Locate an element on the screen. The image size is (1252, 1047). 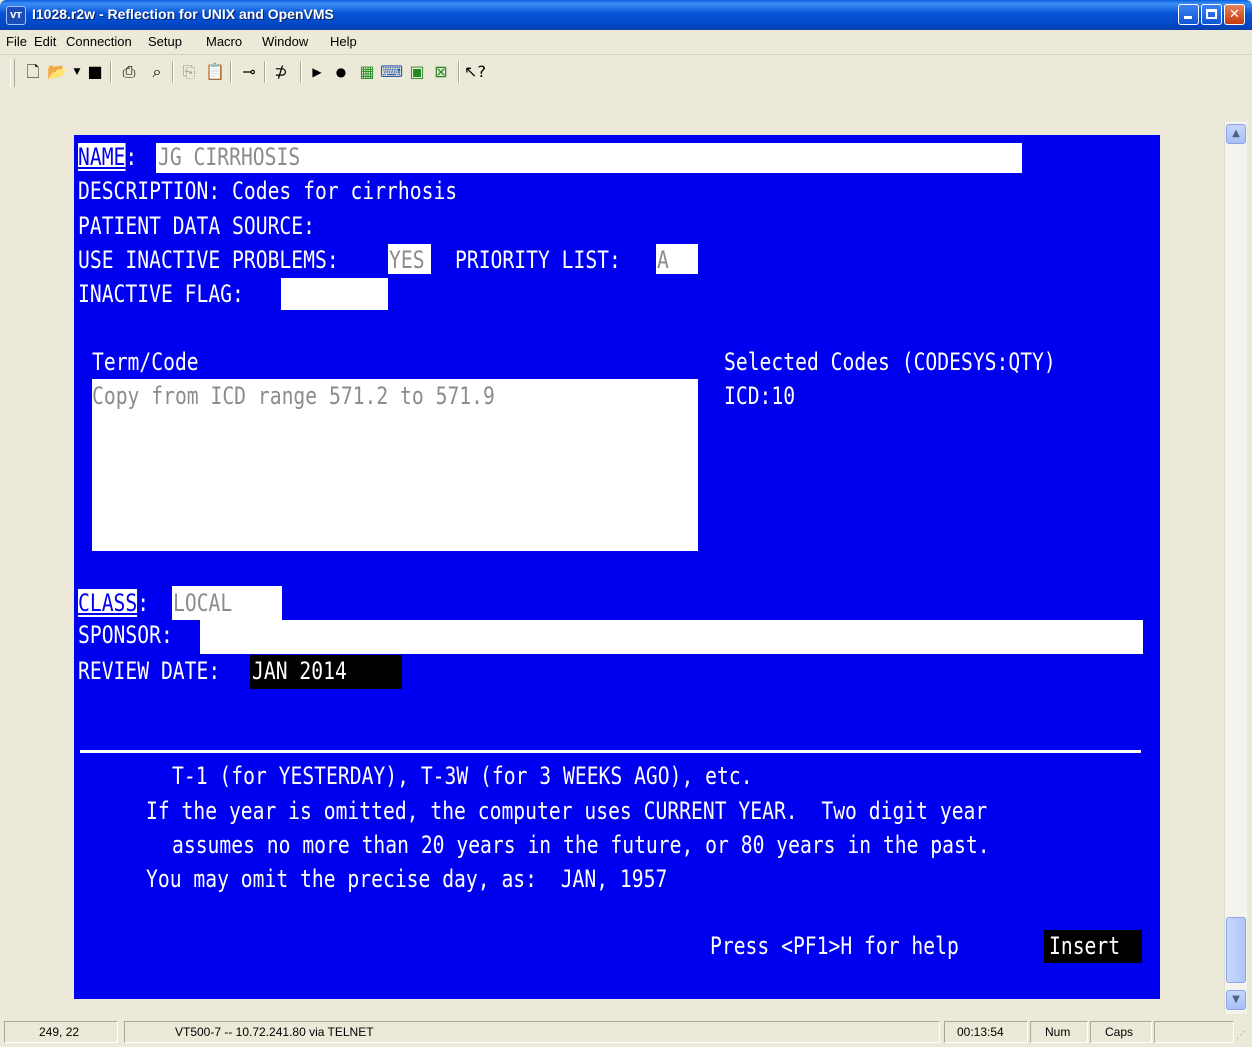
priority-list-value: A is located at coordinates (663, 260).